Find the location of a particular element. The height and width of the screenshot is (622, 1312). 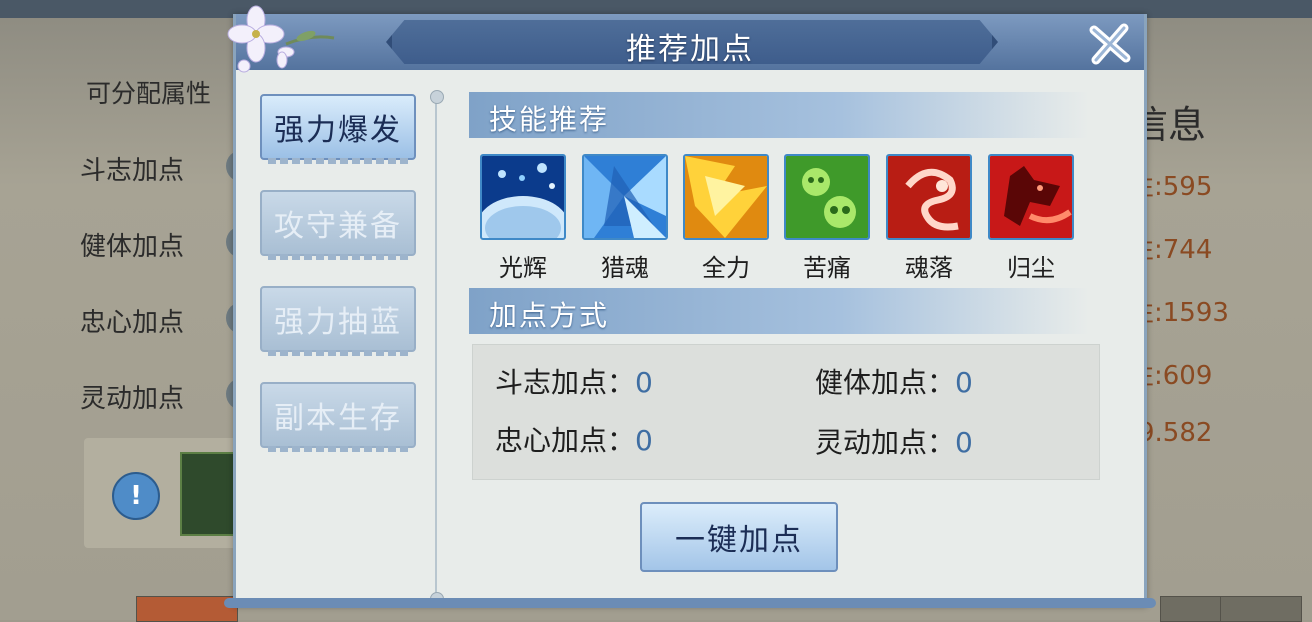

red-wolf-icon is located at coordinates (1031, 197).